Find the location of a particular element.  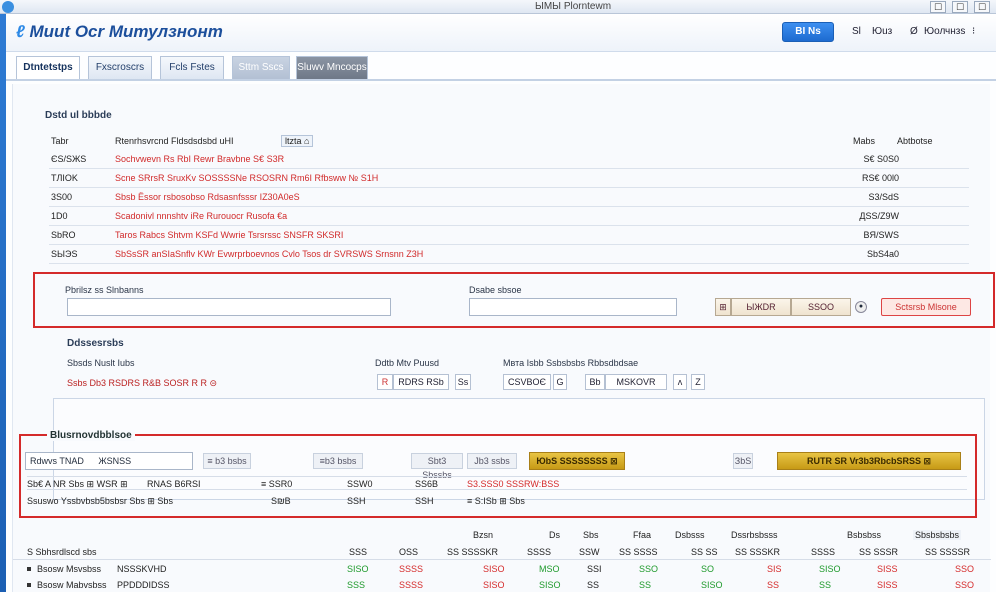

tab-1: Dtntetstps is located at coordinates (48, 68).